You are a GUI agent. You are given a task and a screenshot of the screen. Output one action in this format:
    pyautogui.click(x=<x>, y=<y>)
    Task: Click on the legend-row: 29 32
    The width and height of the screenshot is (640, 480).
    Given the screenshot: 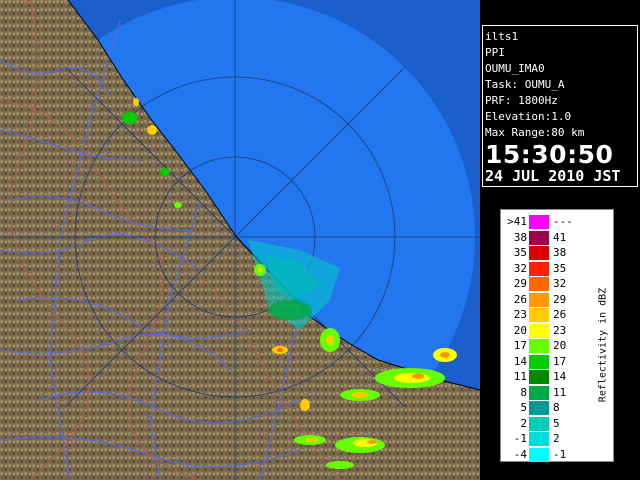 What is the action you would take?
    pyautogui.click(x=551, y=284)
    